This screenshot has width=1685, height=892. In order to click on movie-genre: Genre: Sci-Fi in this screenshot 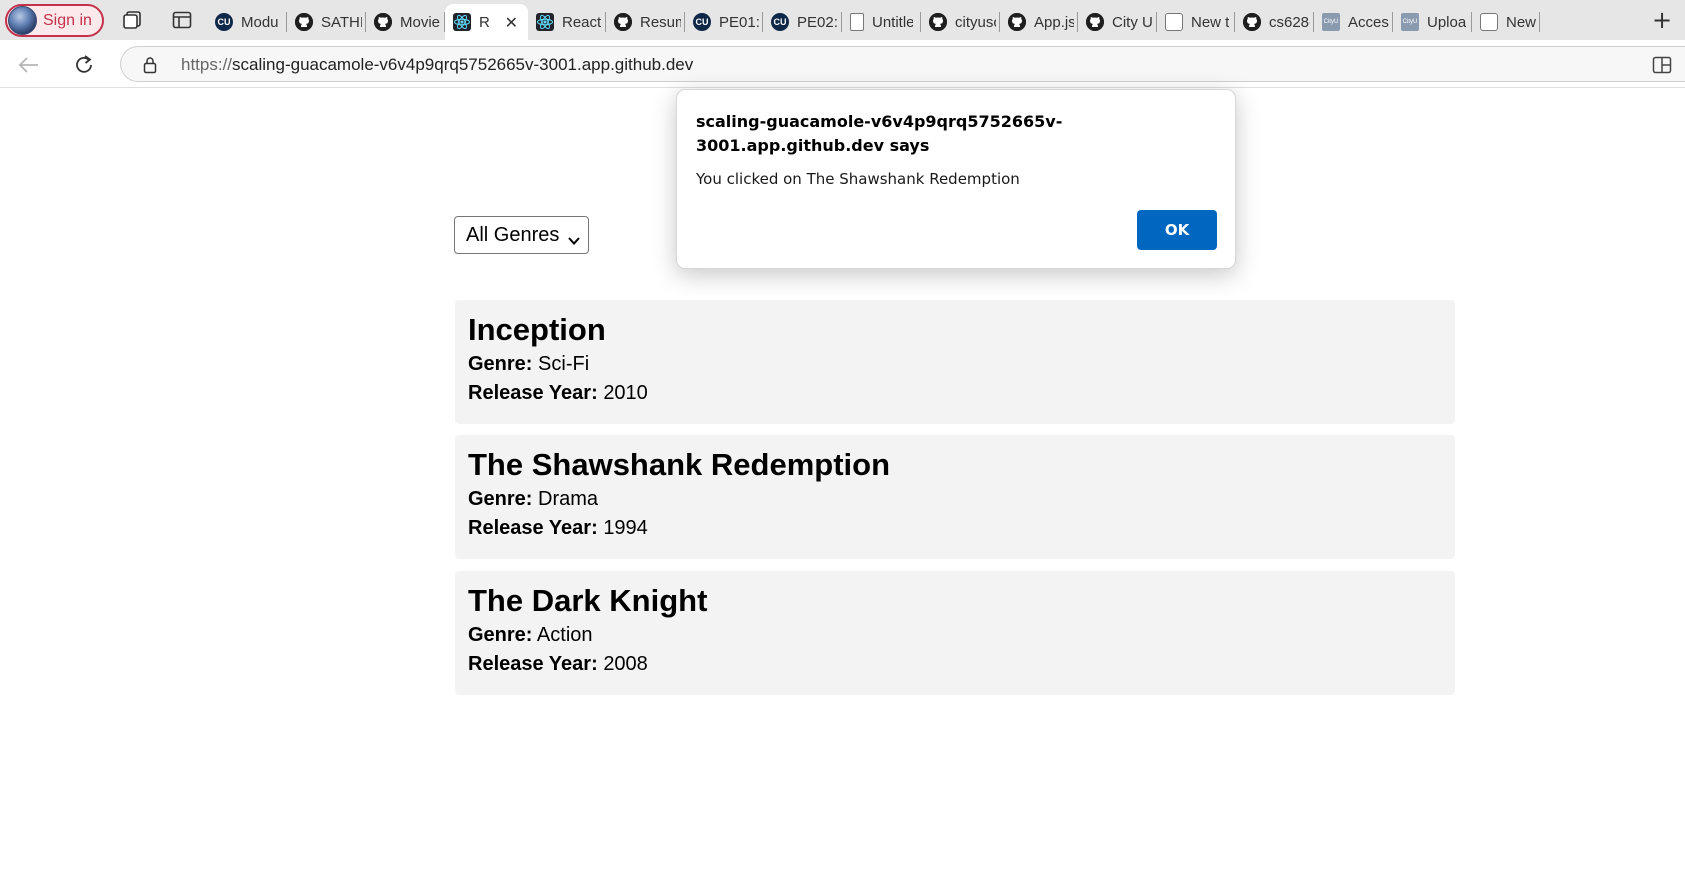, I will do `click(955, 364)`.